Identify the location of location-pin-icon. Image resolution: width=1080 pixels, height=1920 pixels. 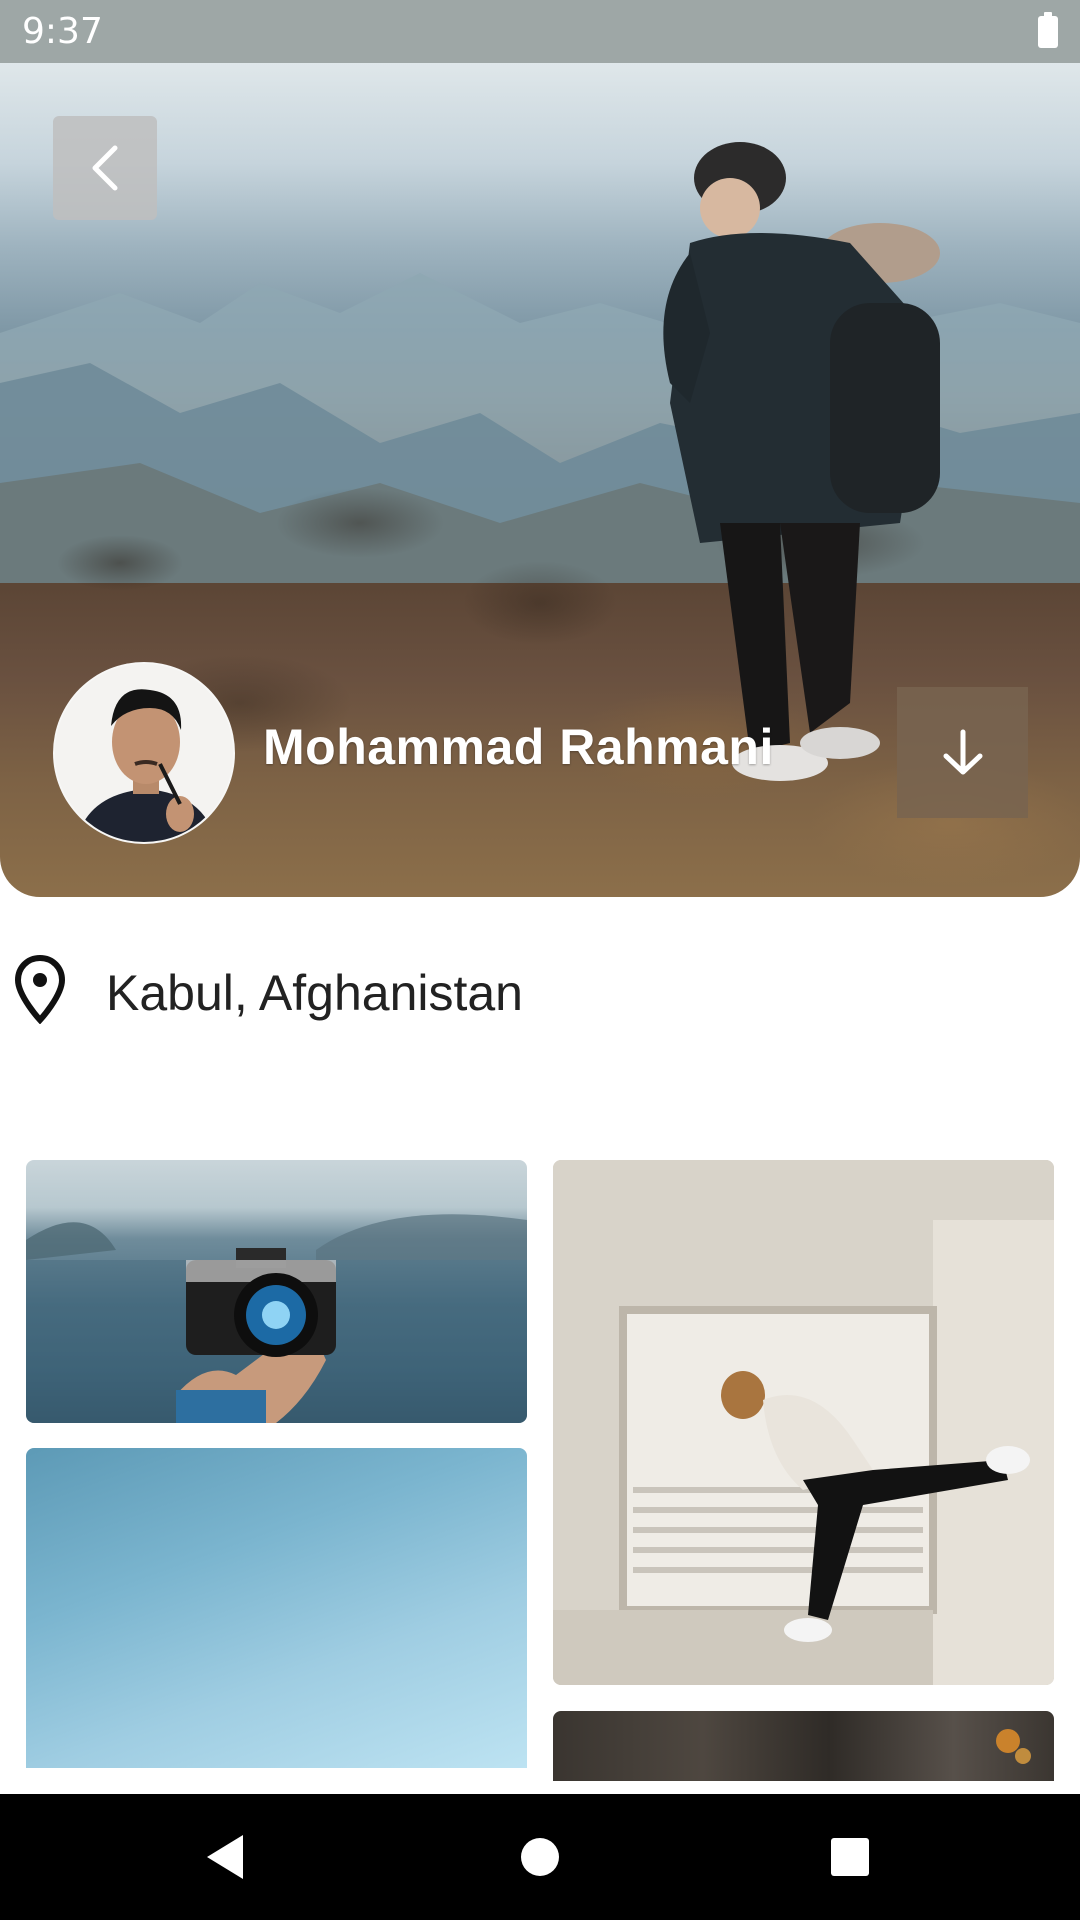
(40, 989).